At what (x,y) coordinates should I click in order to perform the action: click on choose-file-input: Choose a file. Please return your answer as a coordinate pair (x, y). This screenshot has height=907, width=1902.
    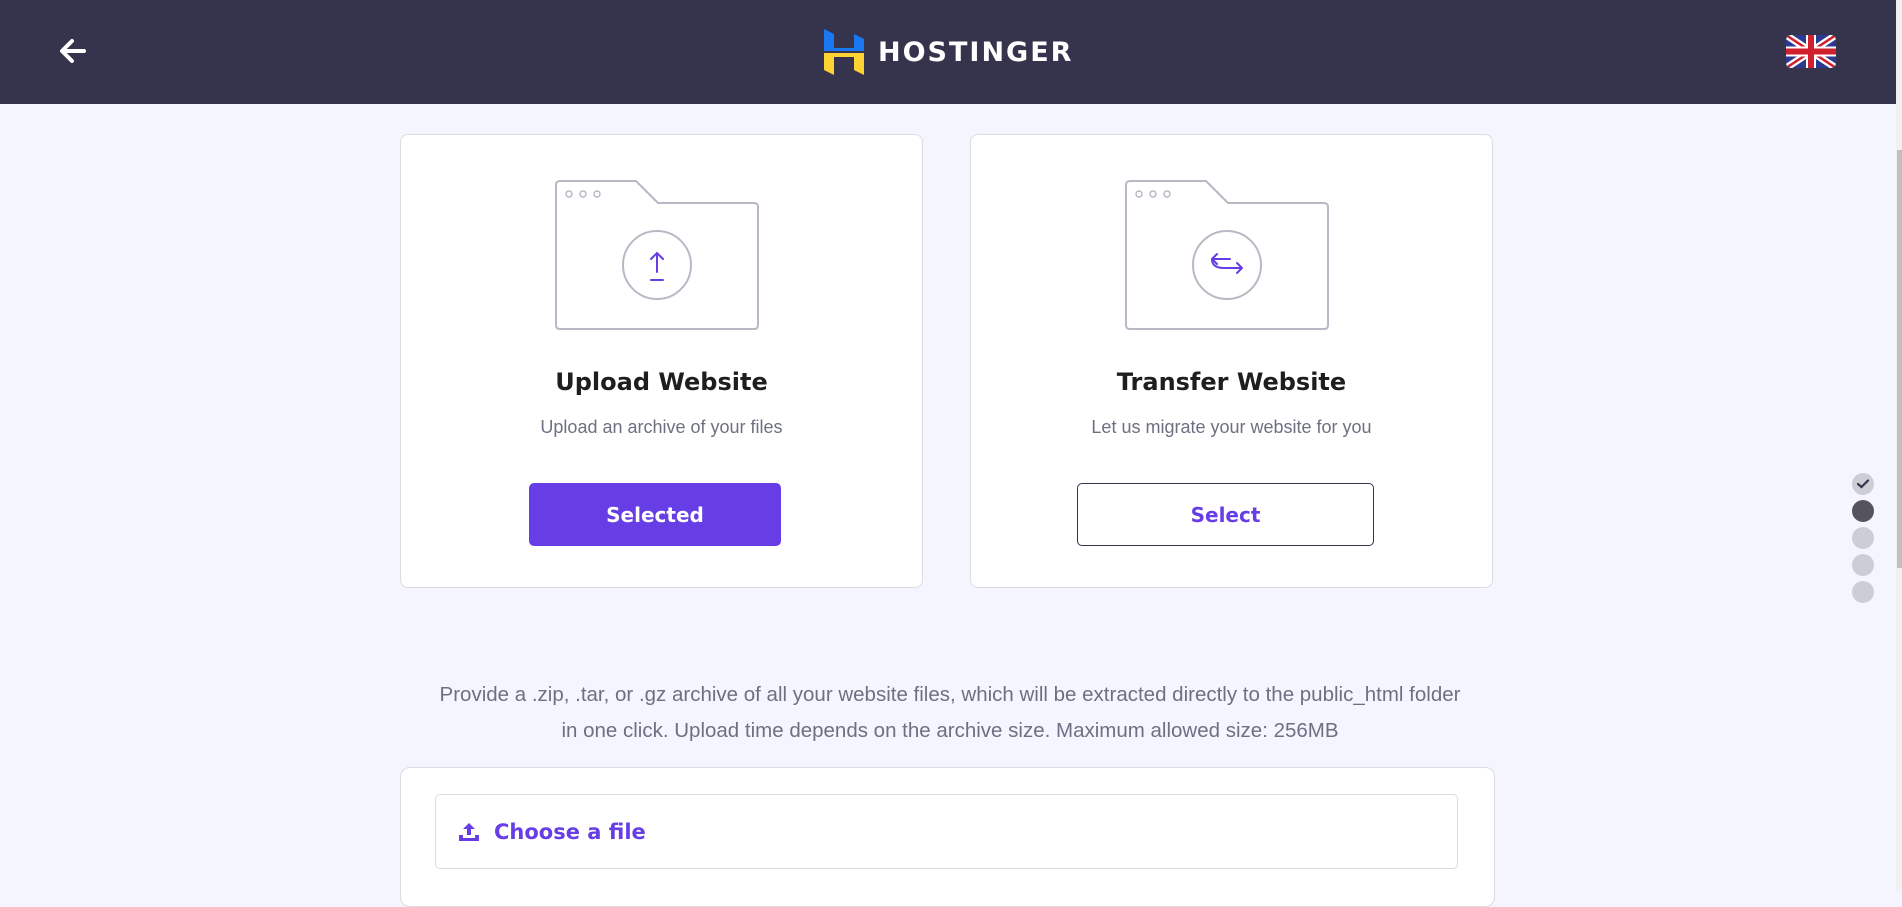
    Looking at the image, I should click on (946, 831).